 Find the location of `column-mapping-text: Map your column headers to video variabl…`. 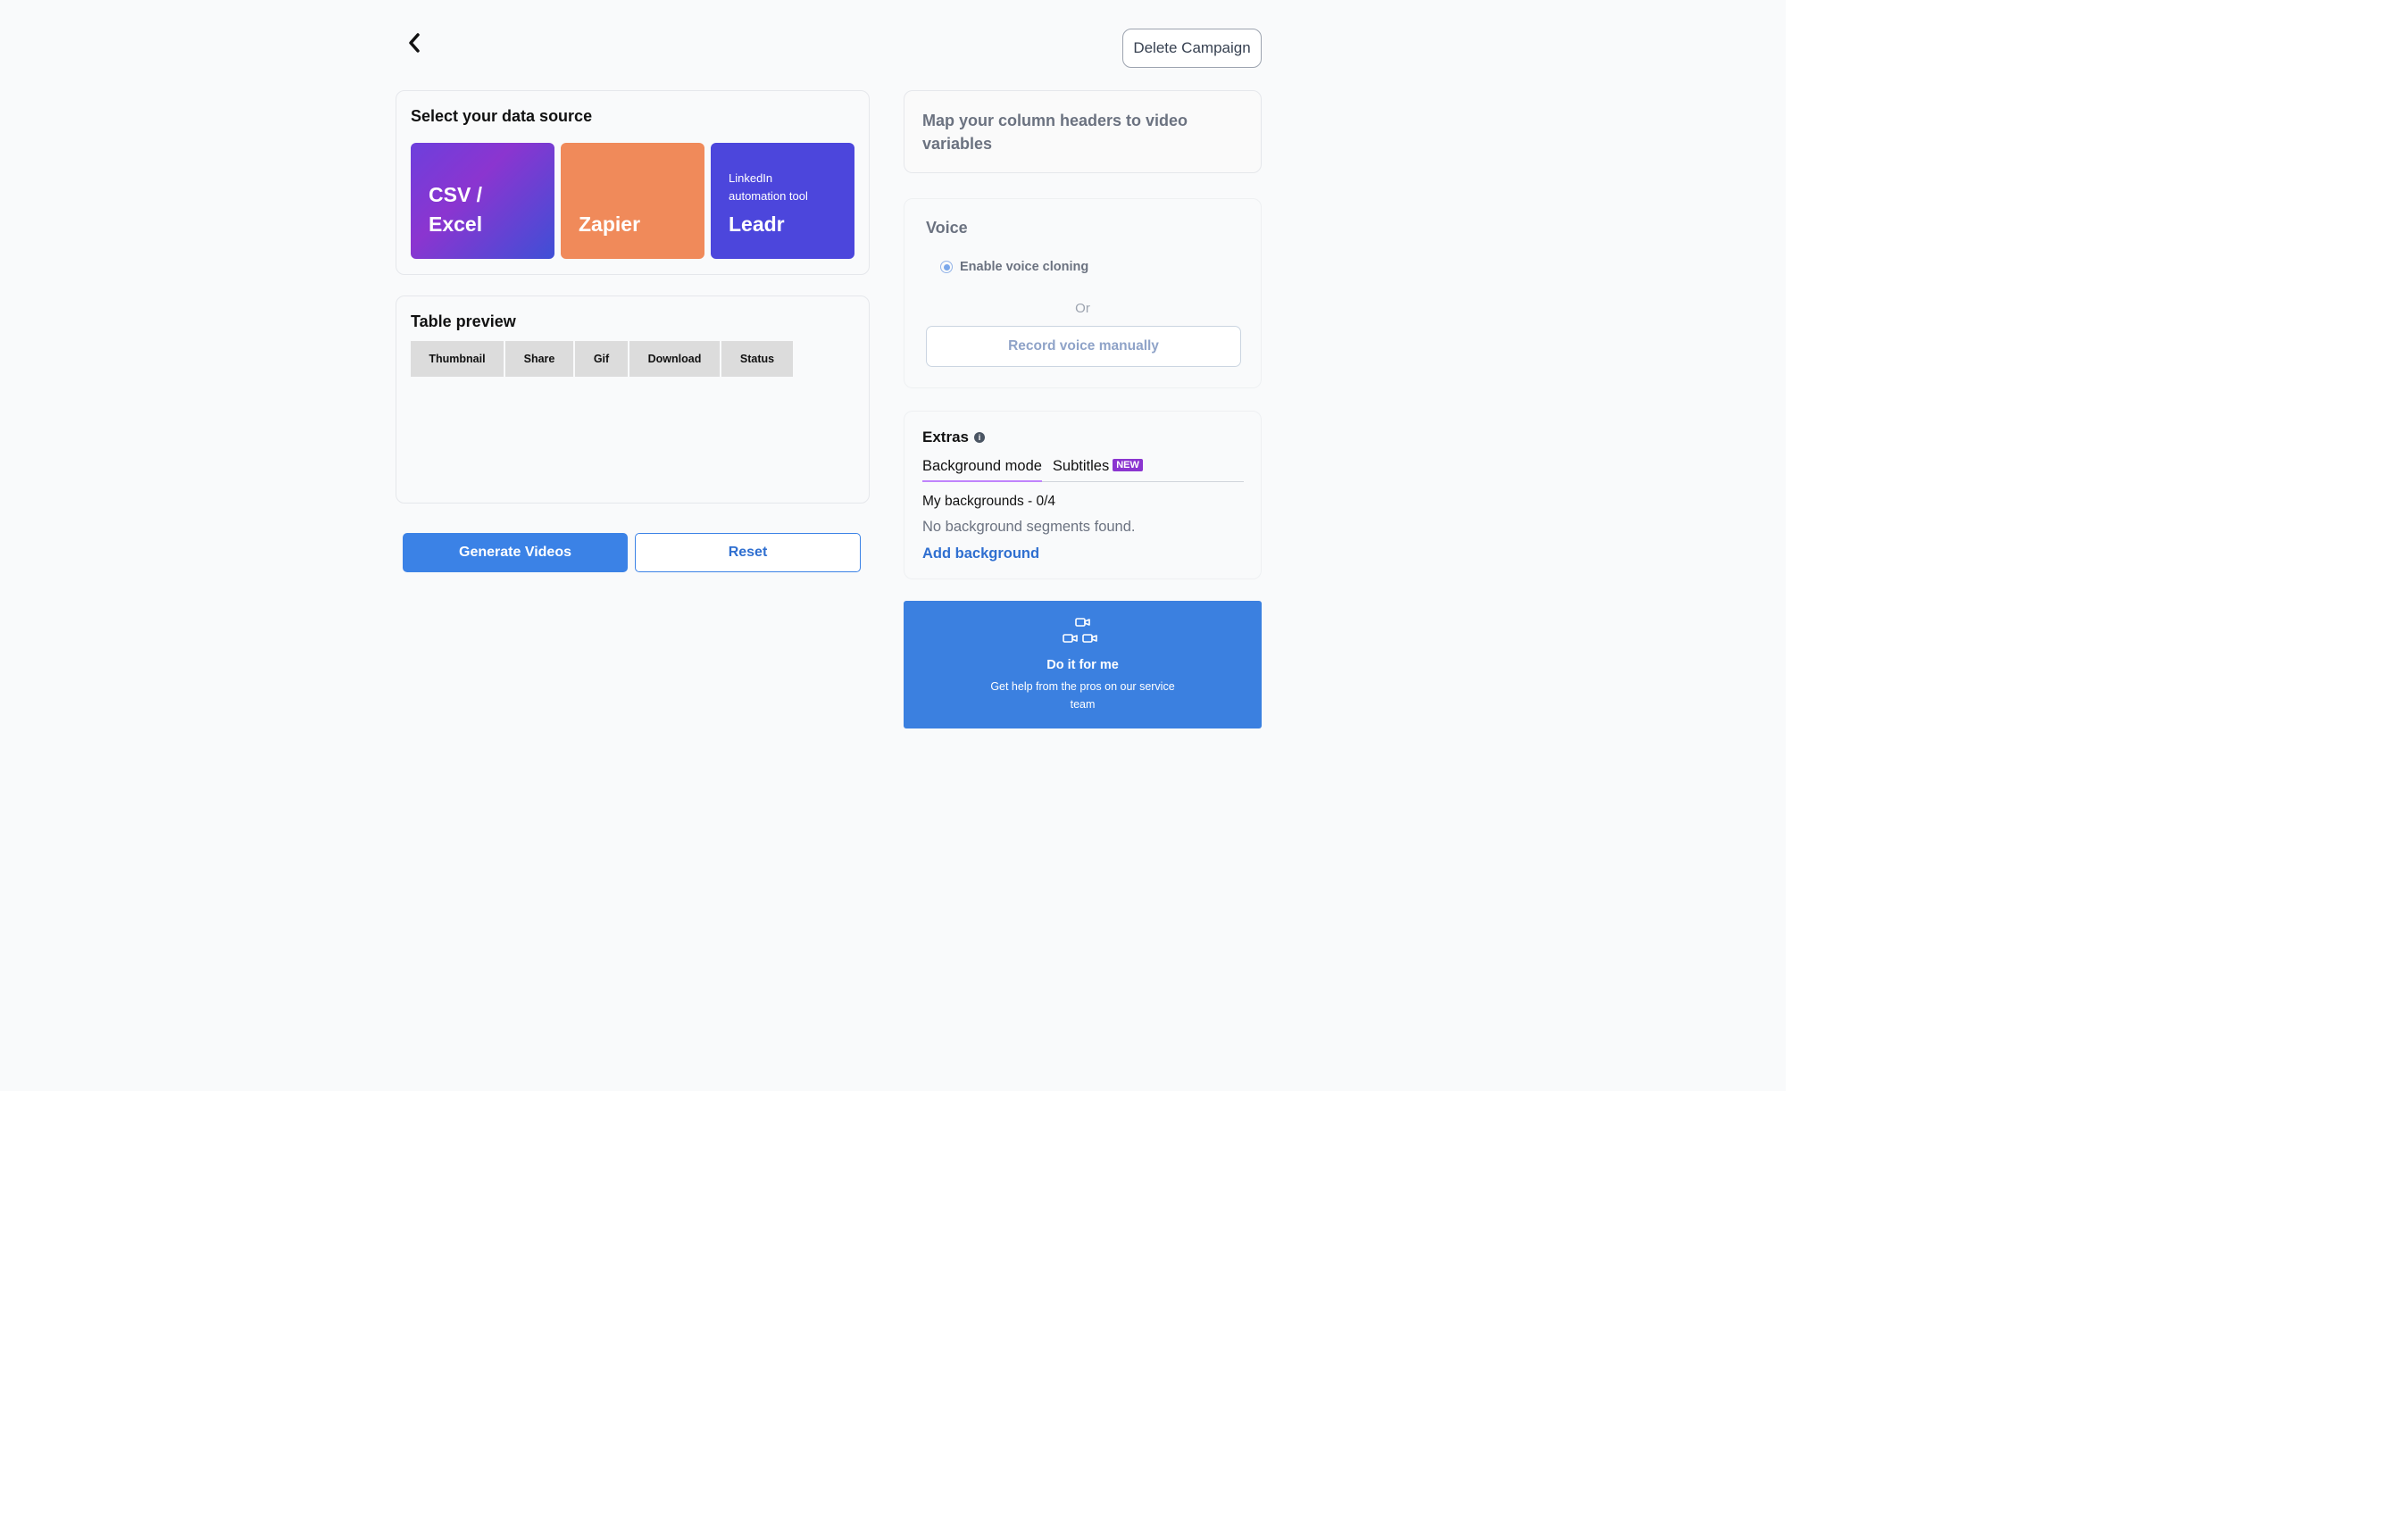

column-mapping-text: Map your column headers to video variabl… is located at coordinates (1055, 132).